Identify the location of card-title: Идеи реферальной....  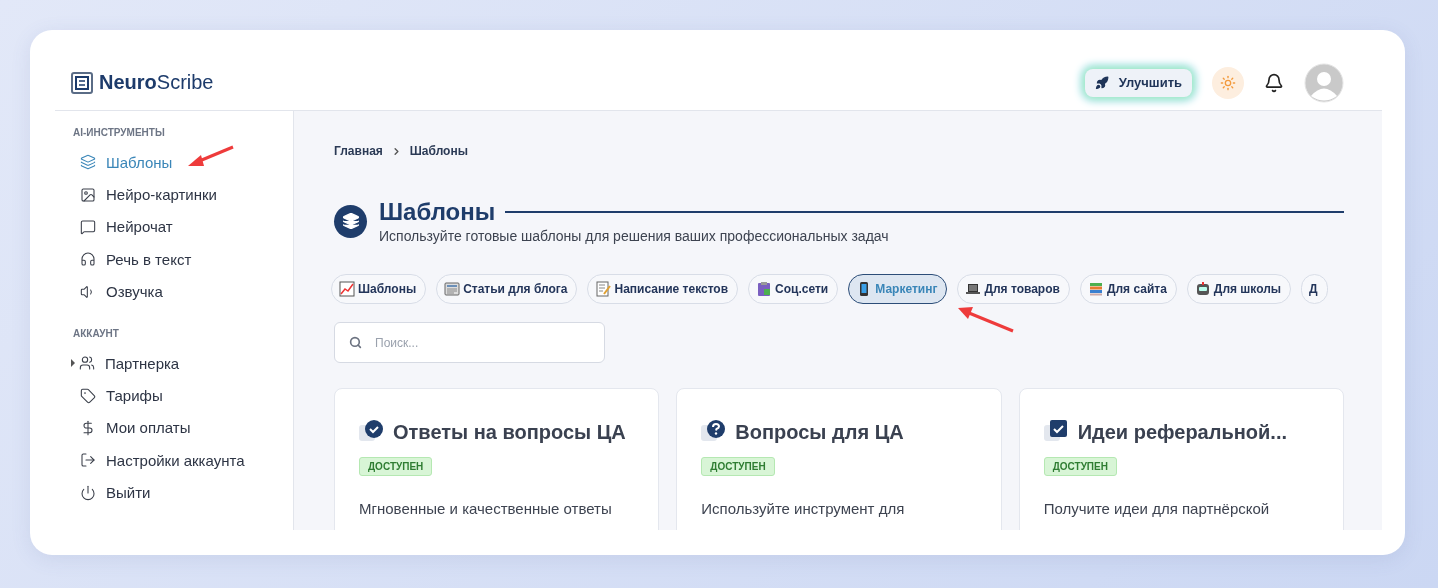
(1182, 432).